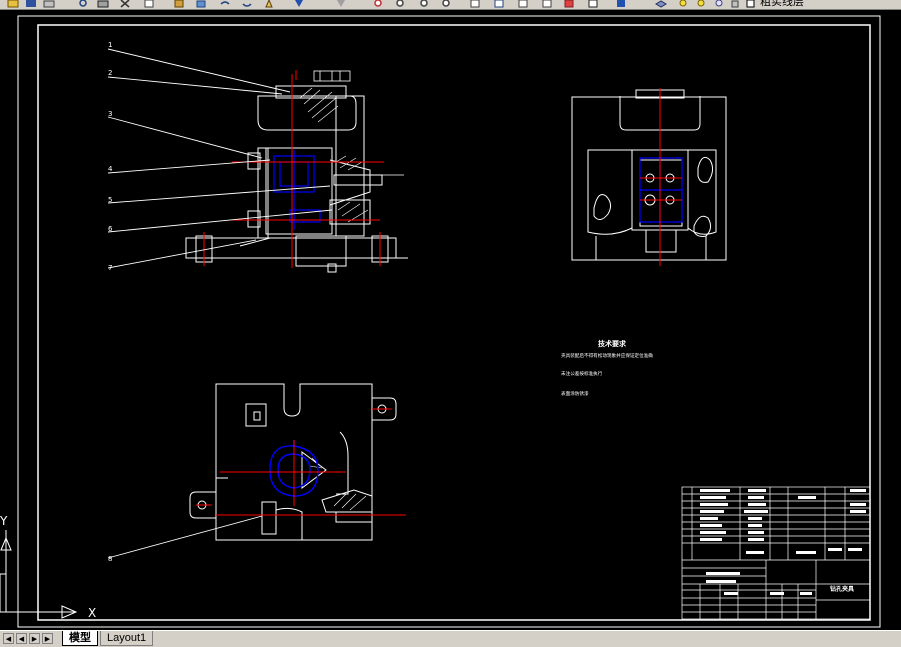 The image size is (901, 647). What do you see at coordinates (110, 114) in the screenshot?
I see `callout-3: 3` at bounding box center [110, 114].